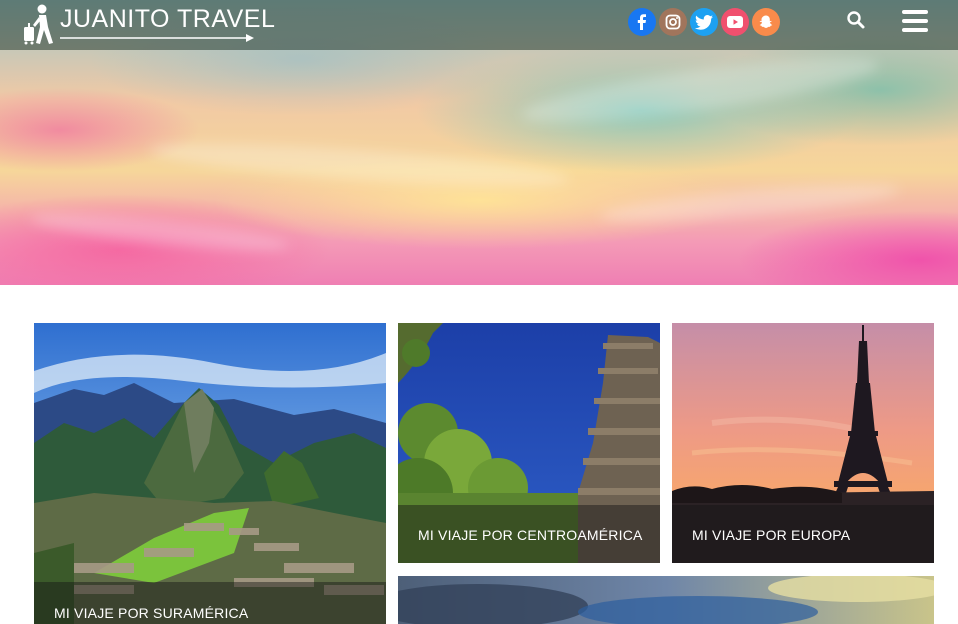 The width and height of the screenshot is (958, 624). I want to click on snapchat-icon, so click(766, 22).